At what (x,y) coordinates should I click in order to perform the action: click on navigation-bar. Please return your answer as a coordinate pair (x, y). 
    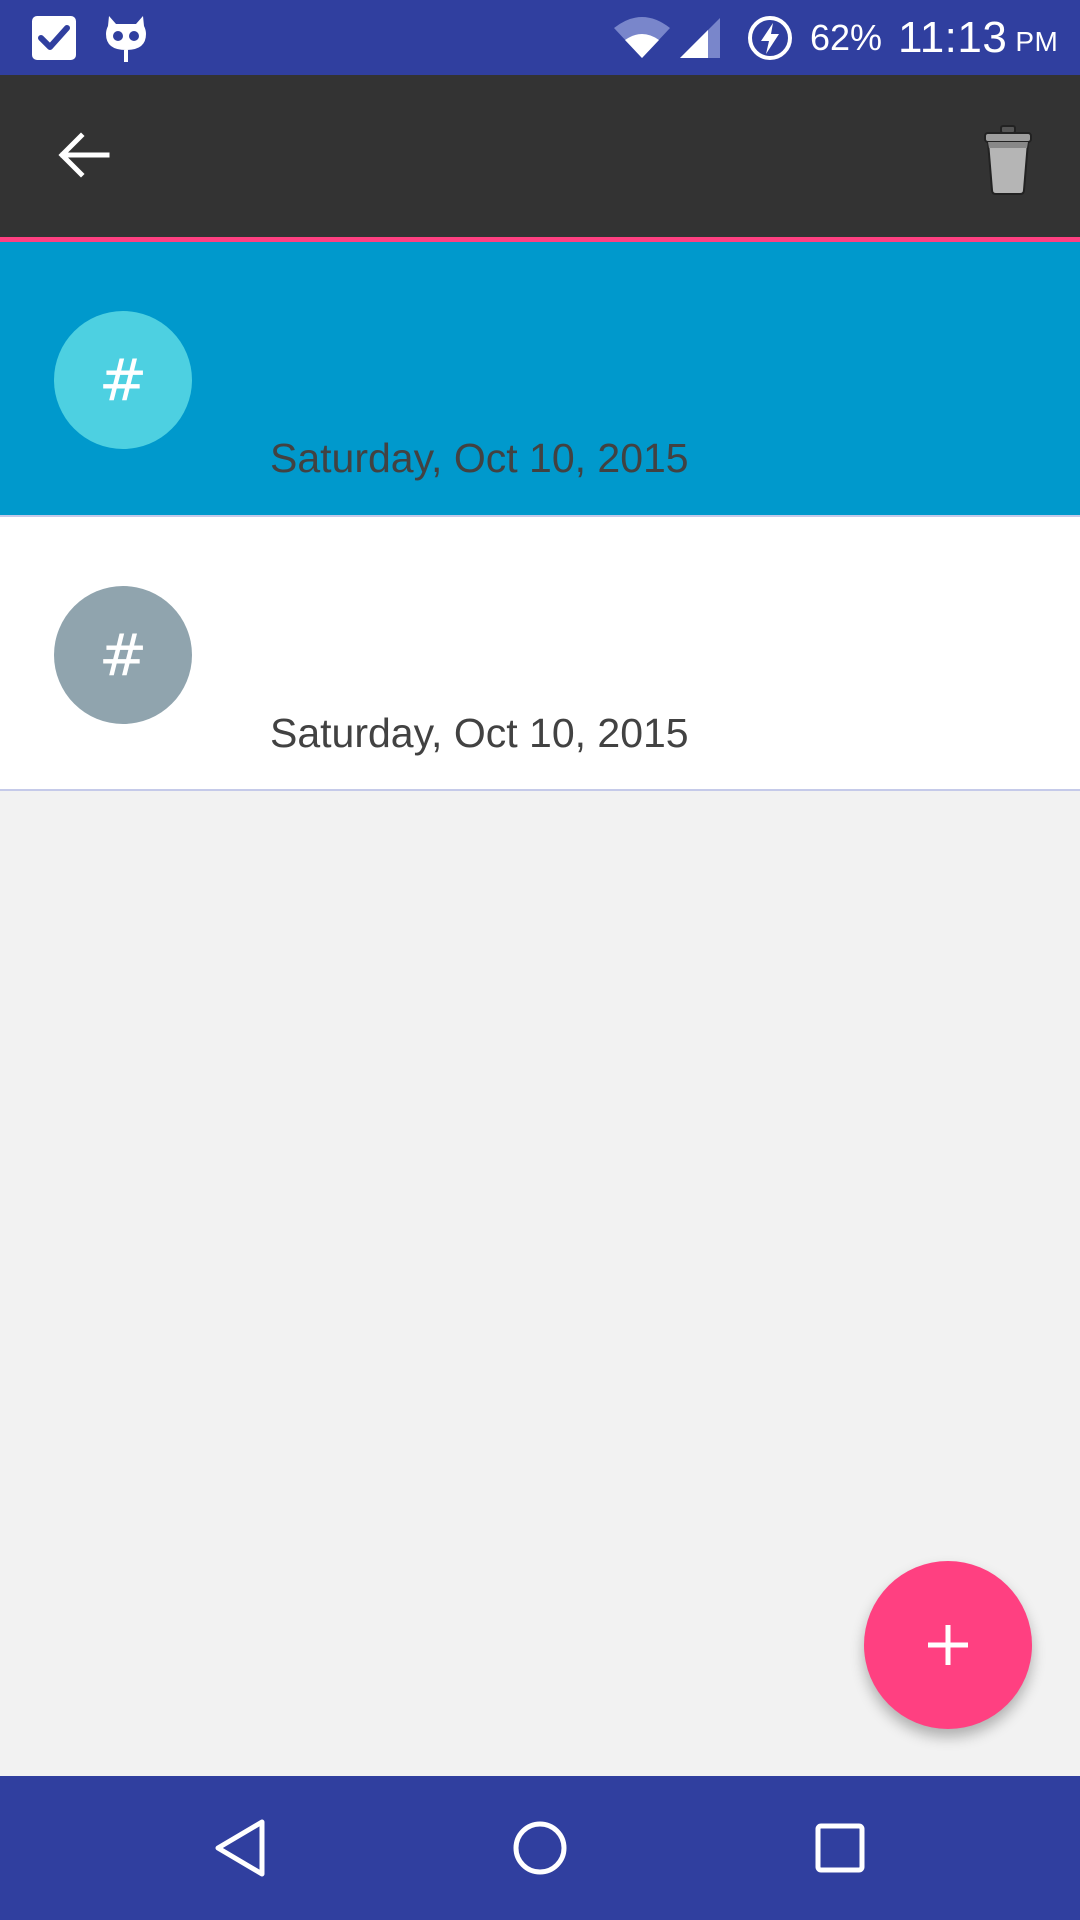
    Looking at the image, I should click on (540, 1848).